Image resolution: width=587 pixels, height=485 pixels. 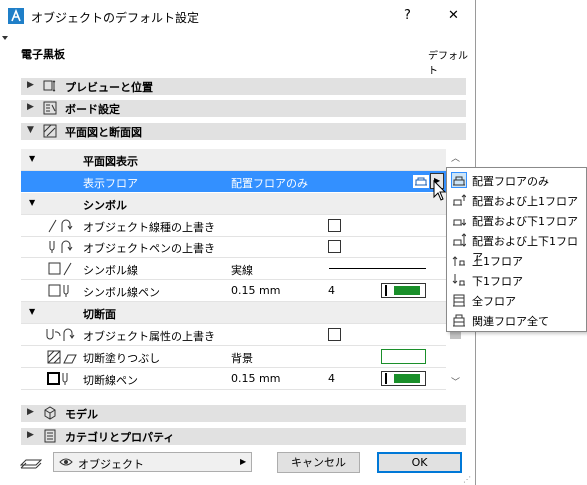 What do you see at coordinates (510, 181) in the screenshot?
I see `dropdown-item-label: 配置フロアのみ` at bounding box center [510, 181].